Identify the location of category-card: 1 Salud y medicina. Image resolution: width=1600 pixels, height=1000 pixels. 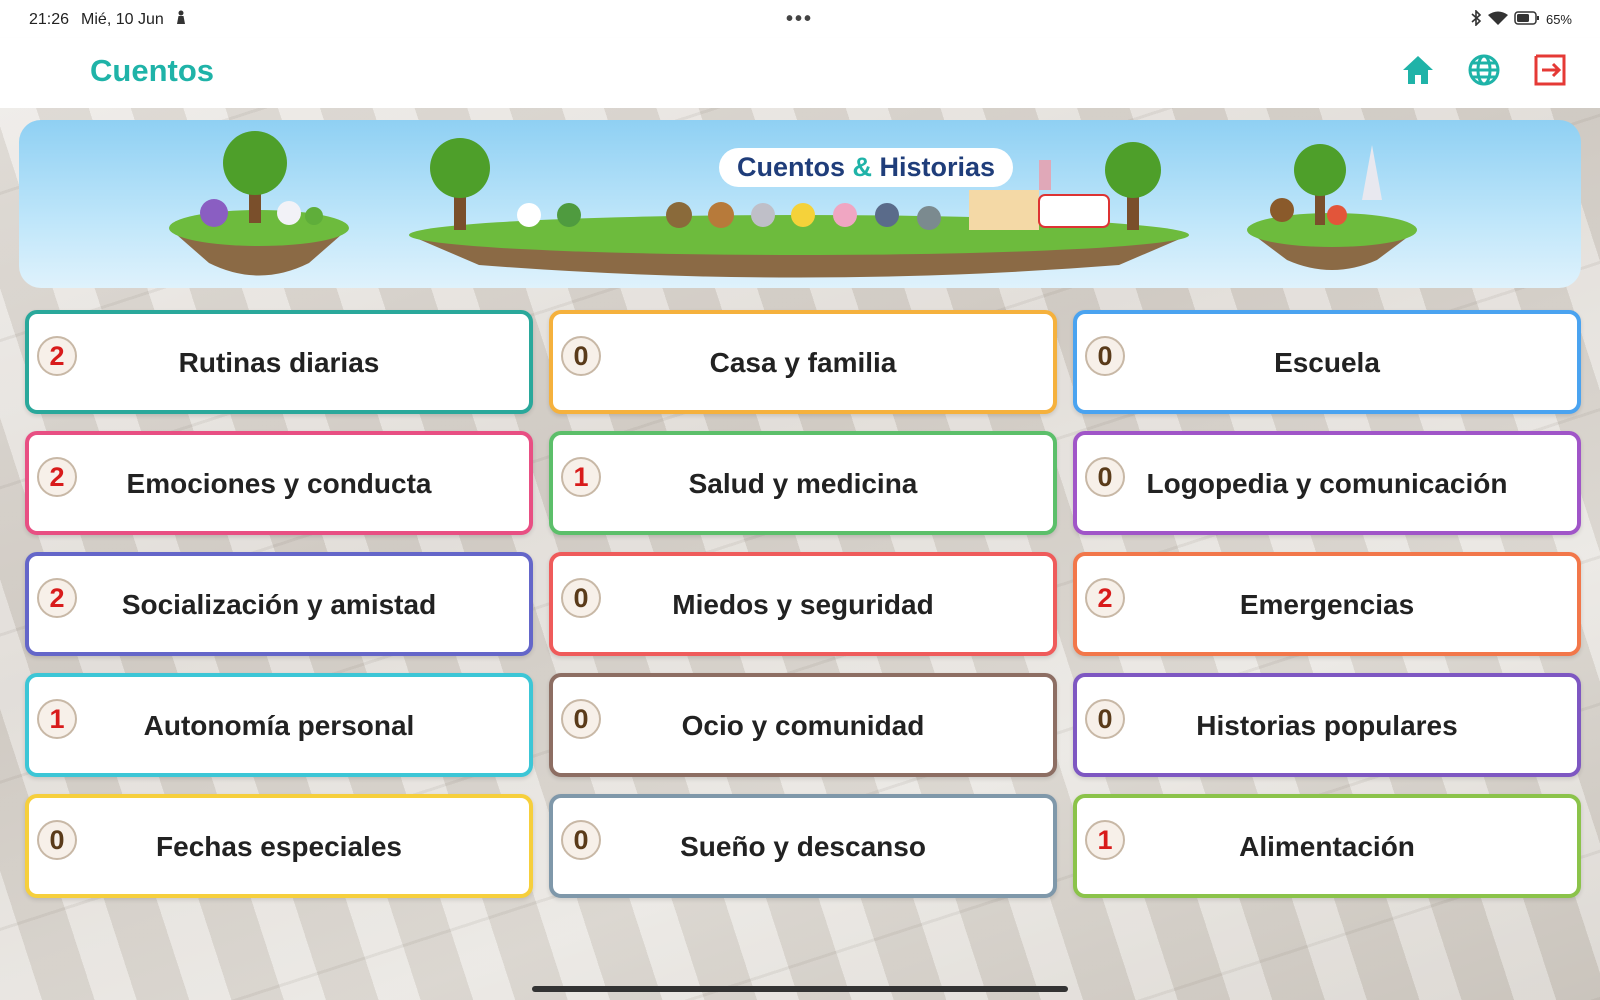
(803, 483).